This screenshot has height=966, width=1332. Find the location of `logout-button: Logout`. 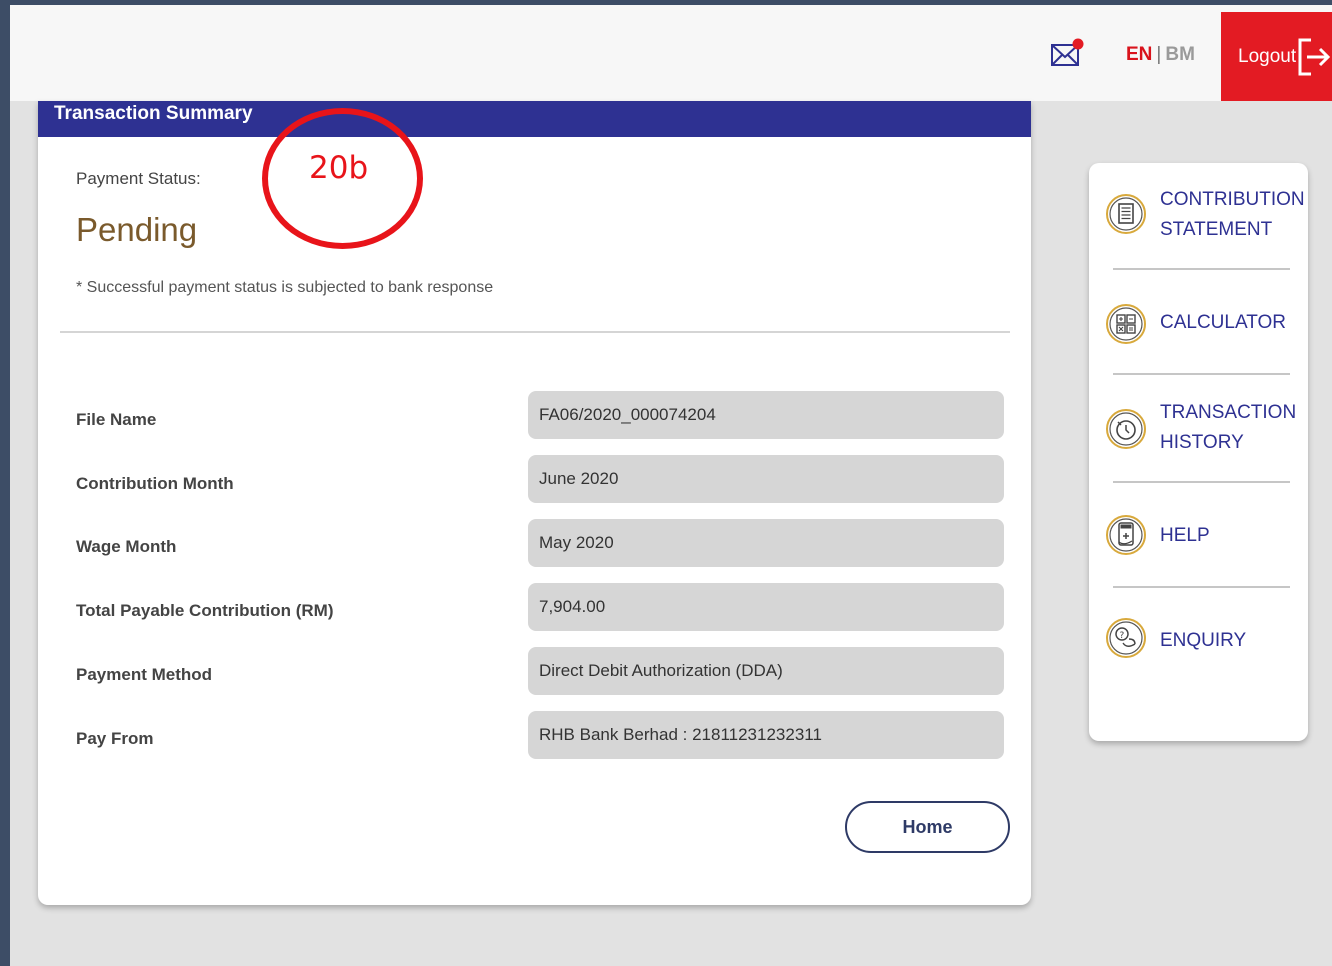

logout-button: Logout is located at coordinates (1276, 56).